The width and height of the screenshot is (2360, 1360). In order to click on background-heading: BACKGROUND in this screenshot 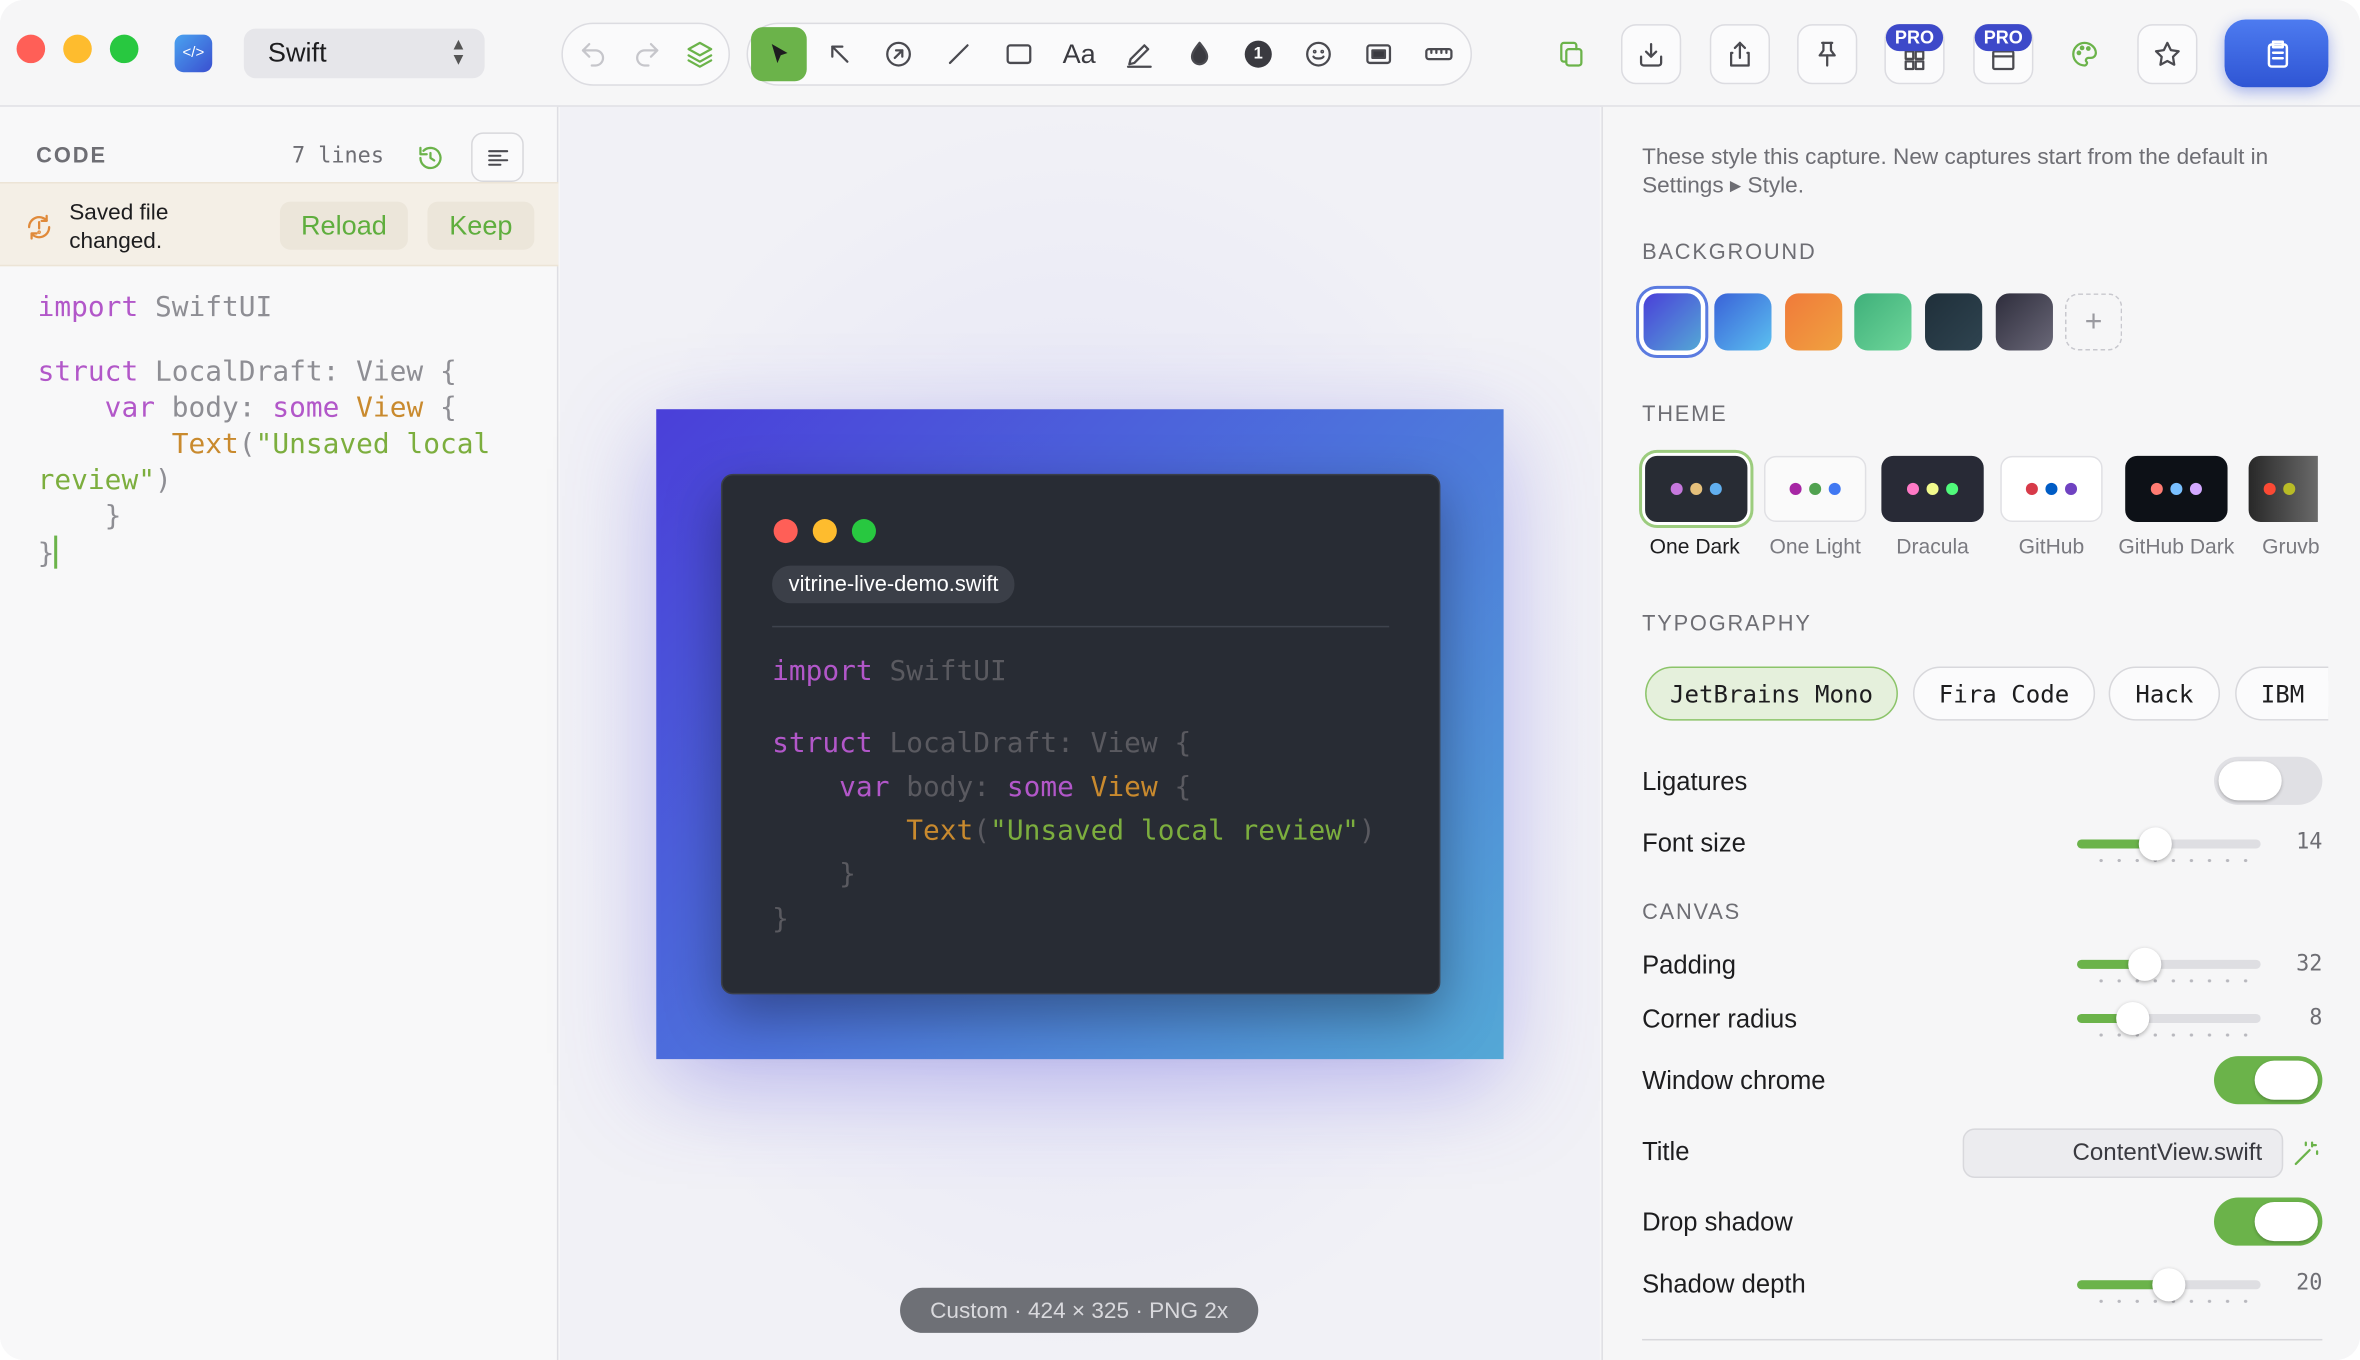, I will do `click(1729, 252)`.